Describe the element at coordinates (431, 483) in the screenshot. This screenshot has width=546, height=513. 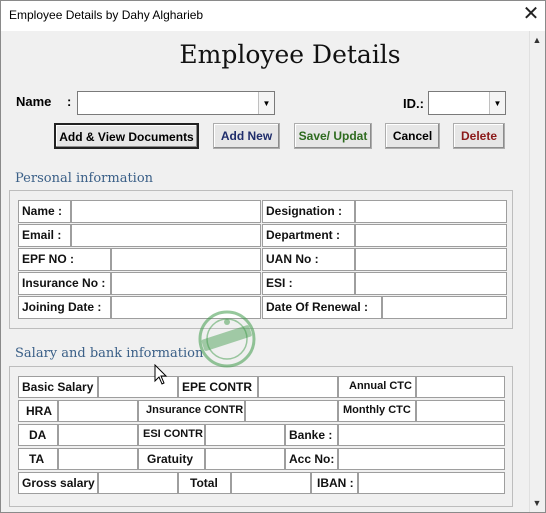
I see `iban-field` at that location.